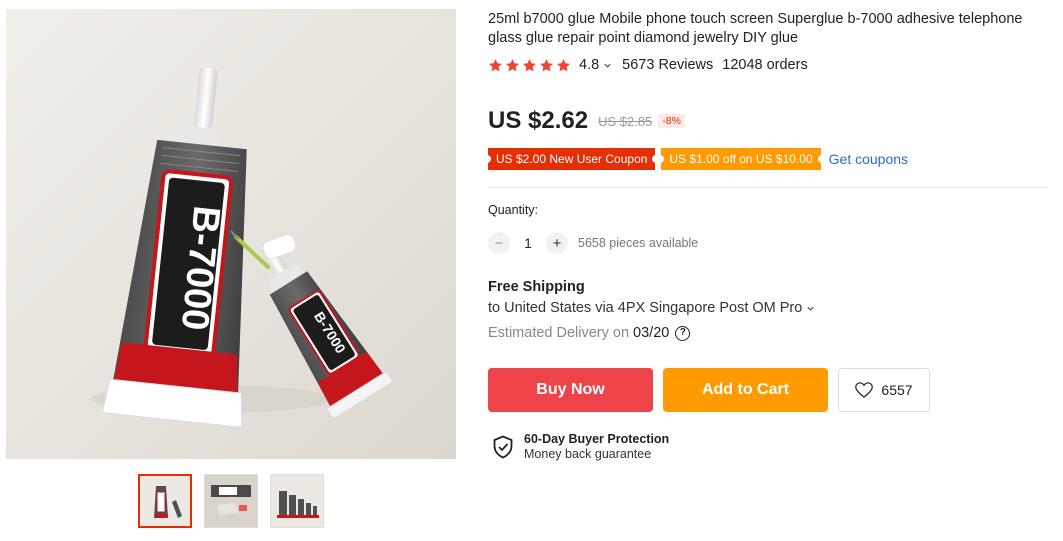 This screenshot has height=541, width=1063. What do you see at coordinates (503, 447) in the screenshot?
I see `shield-check-icon` at bounding box center [503, 447].